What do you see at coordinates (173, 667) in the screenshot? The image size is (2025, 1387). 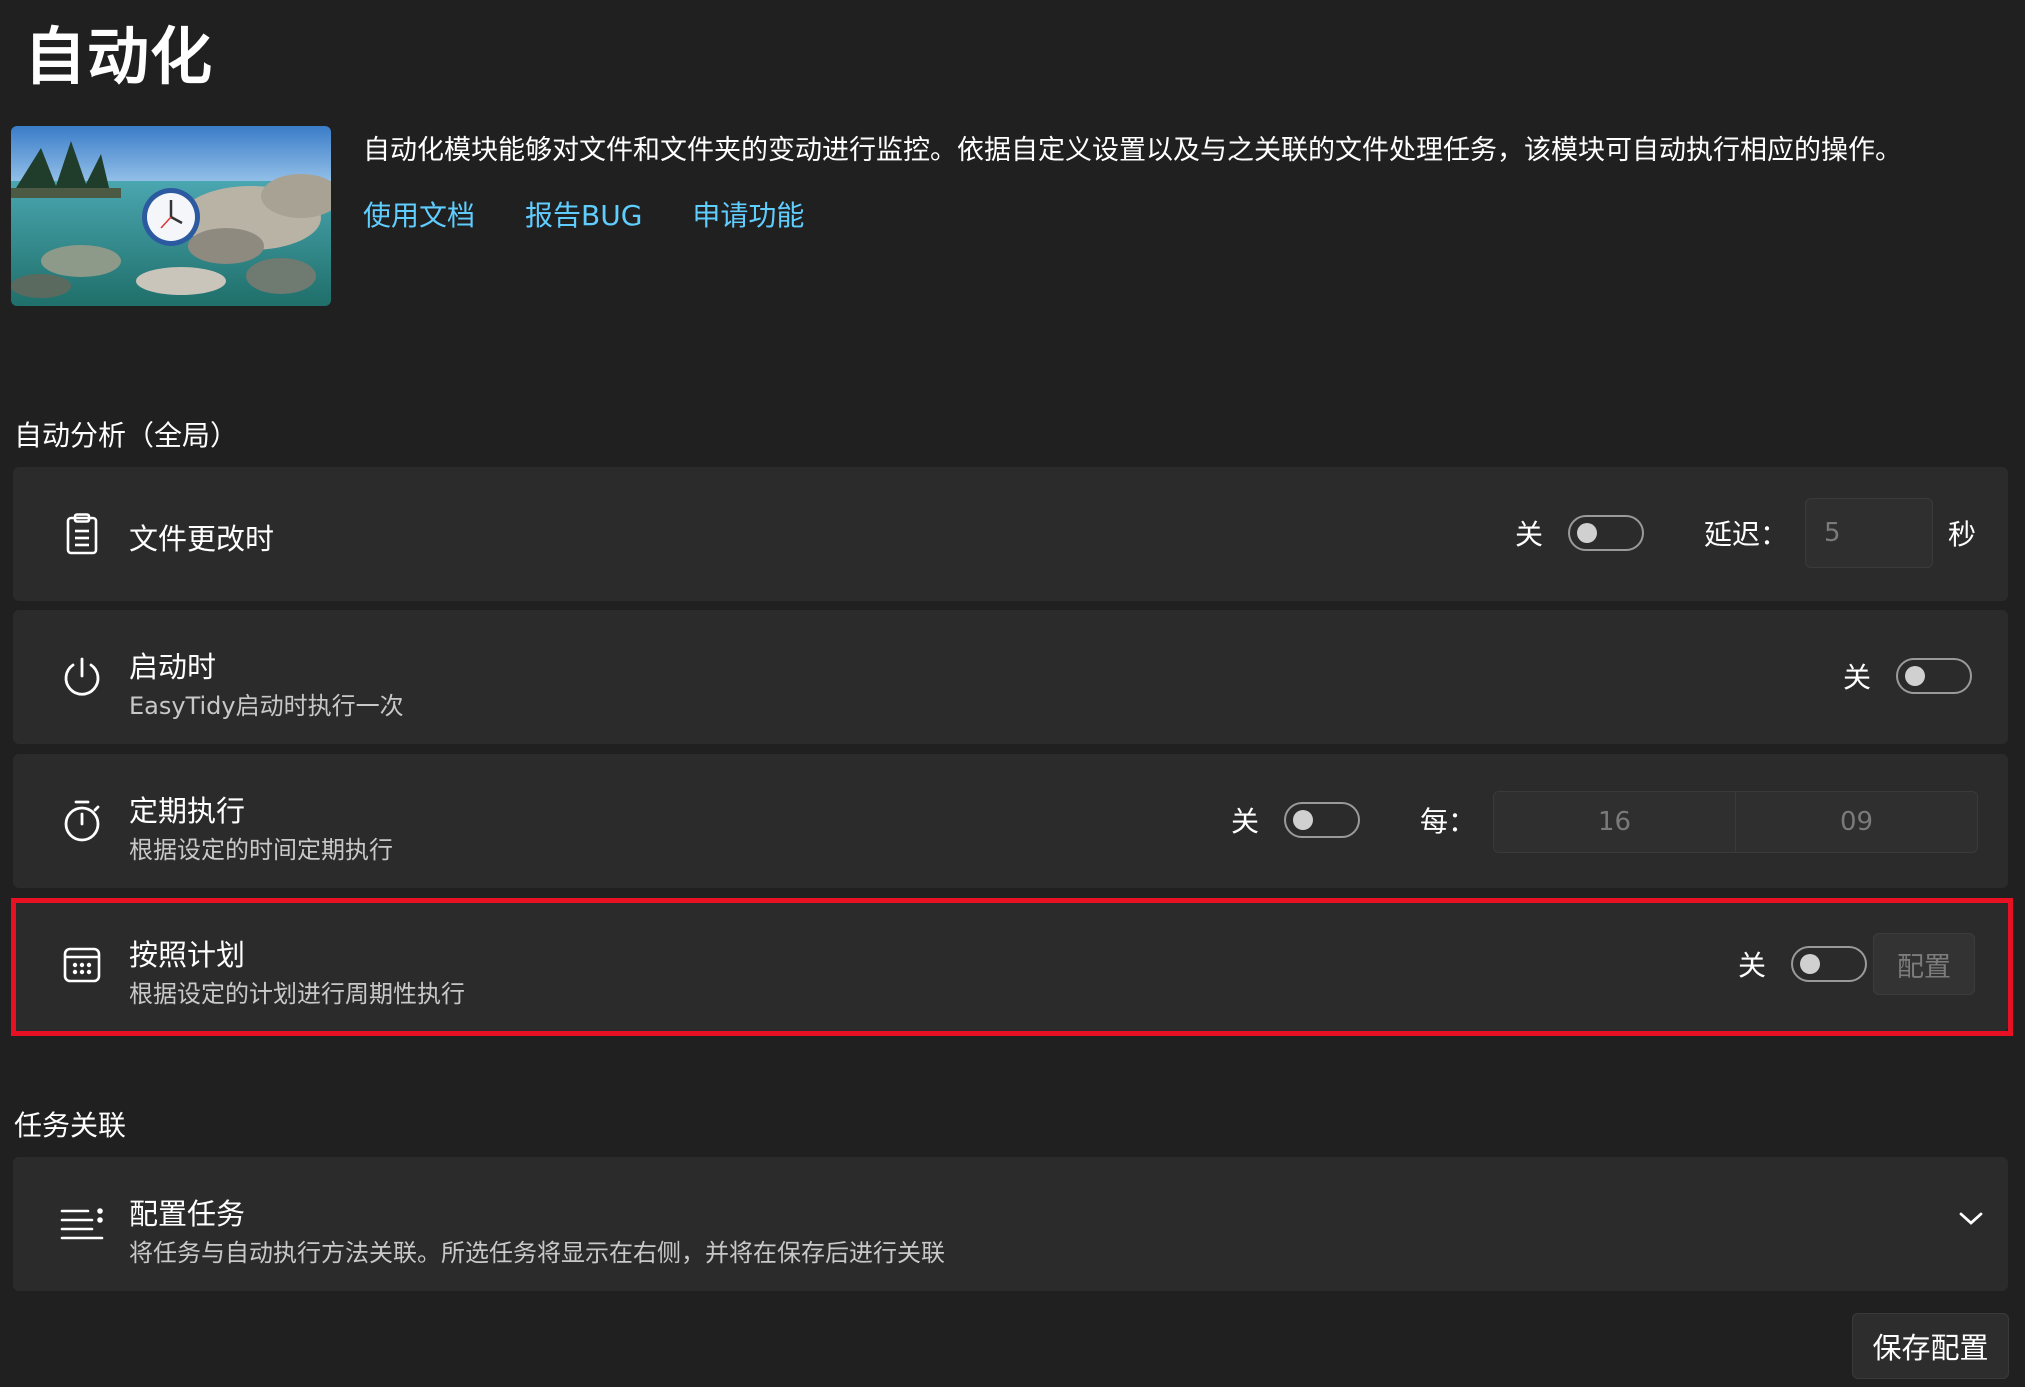 I see `on-startup-title: 启动时` at bounding box center [173, 667].